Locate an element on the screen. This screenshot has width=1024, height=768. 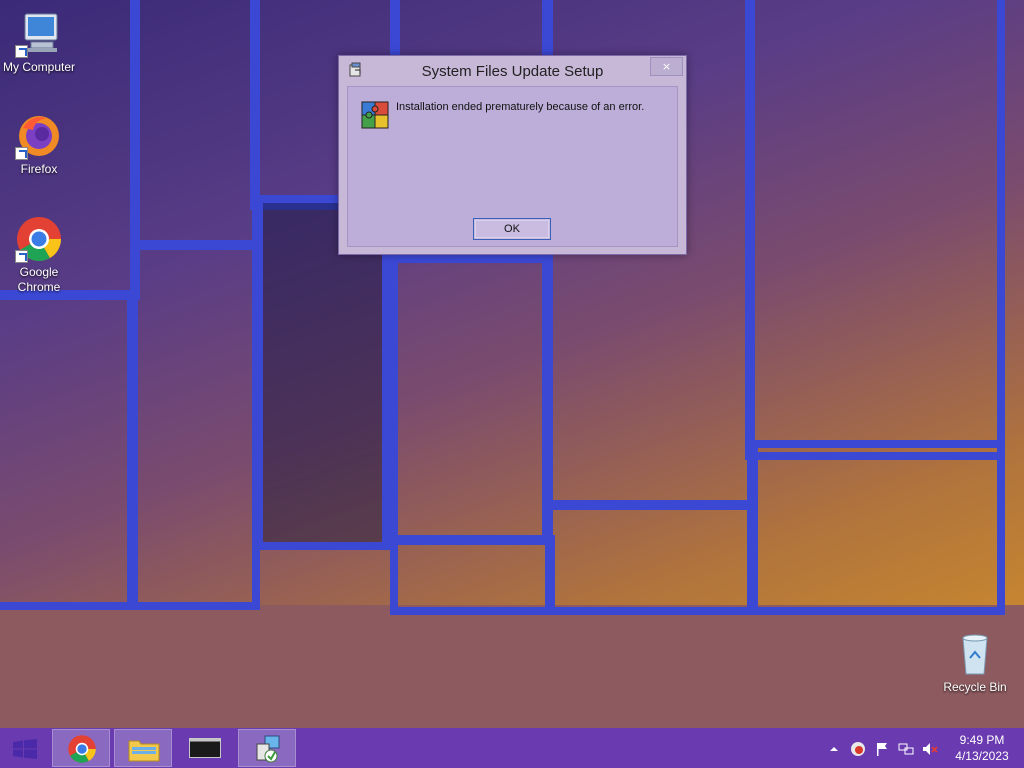
taskbar-setup-button is located at coordinates (267, 748).